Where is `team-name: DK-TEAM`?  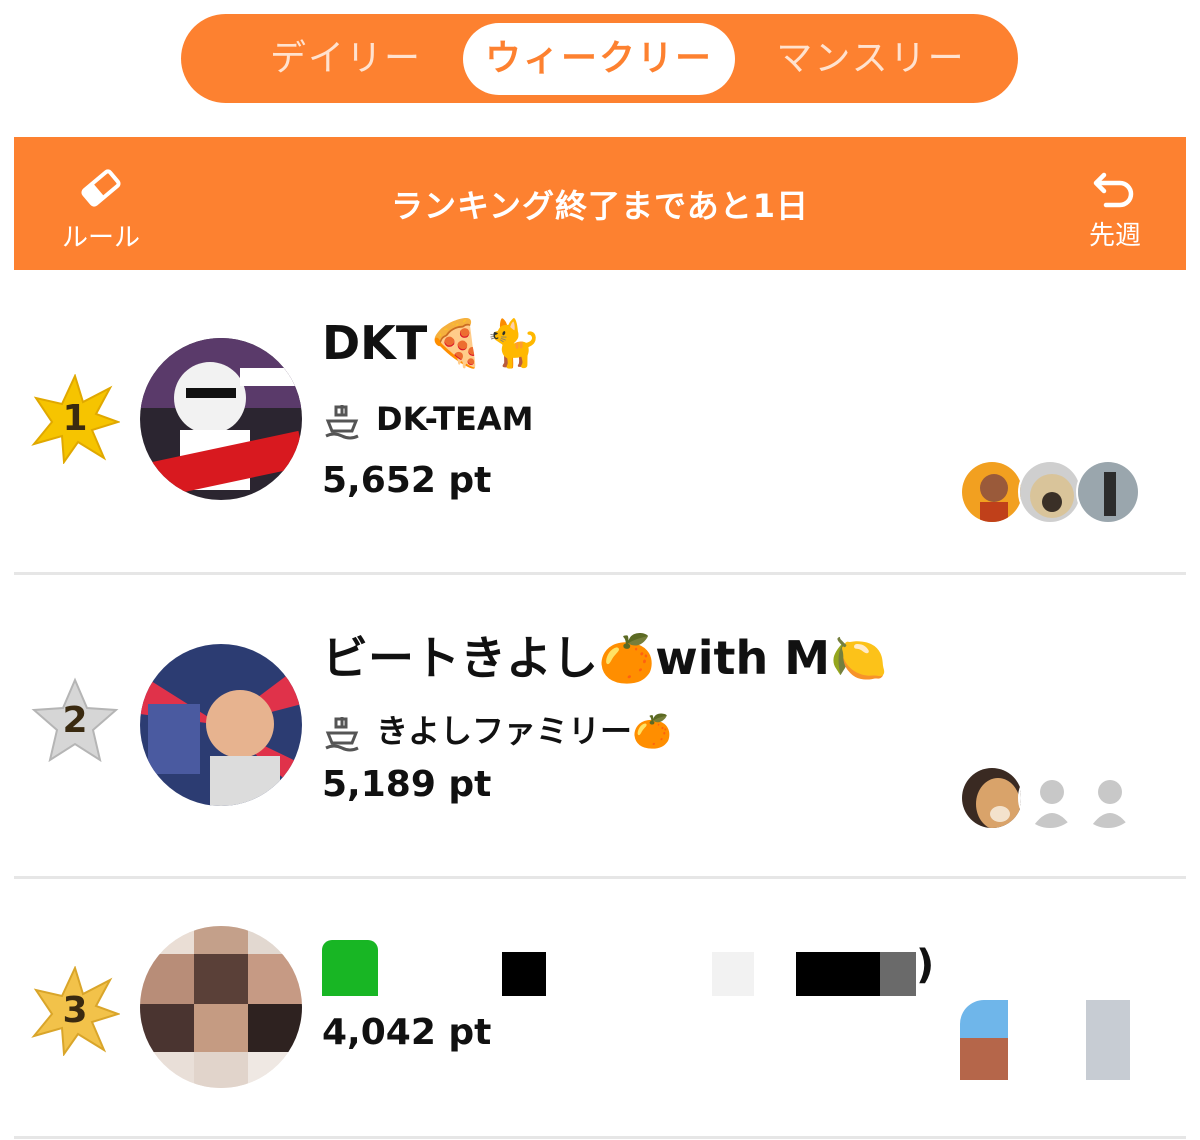
team-name: DK-TEAM is located at coordinates (427, 420).